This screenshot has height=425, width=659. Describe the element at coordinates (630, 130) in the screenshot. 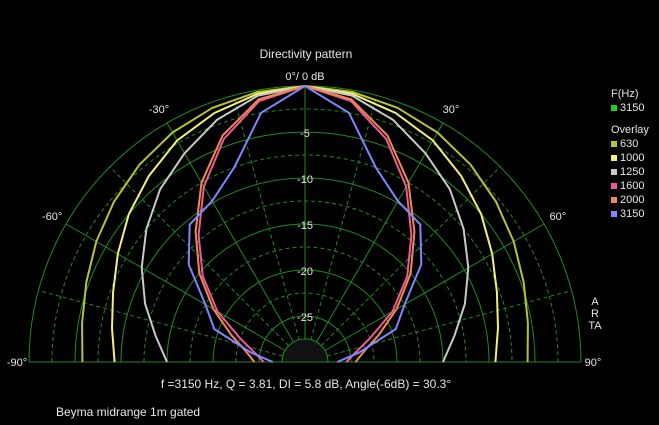

I see `legend-overlay-title: Overlay` at that location.